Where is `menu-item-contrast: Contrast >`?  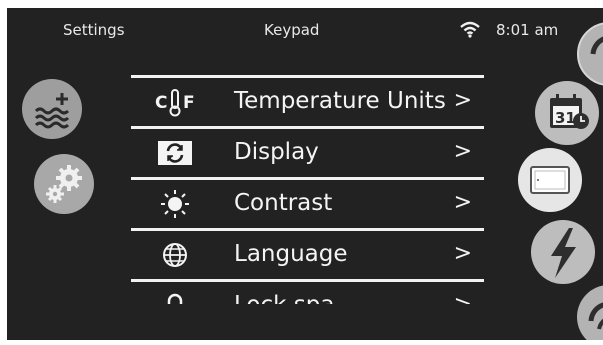
menu-item-contrast: Contrast > is located at coordinates (307, 203).